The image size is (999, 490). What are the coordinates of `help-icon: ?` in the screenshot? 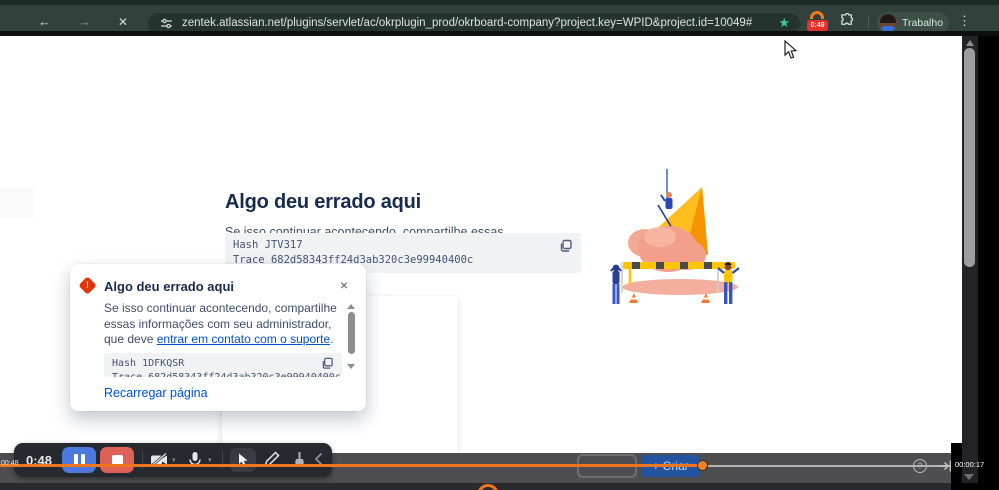 It's located at (920, 466).